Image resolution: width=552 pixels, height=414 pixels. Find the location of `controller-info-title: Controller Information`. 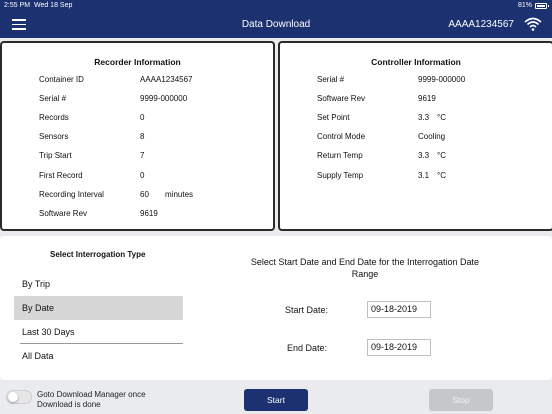

controller-info-title: Controller Information is located at coordinates (416, 62).